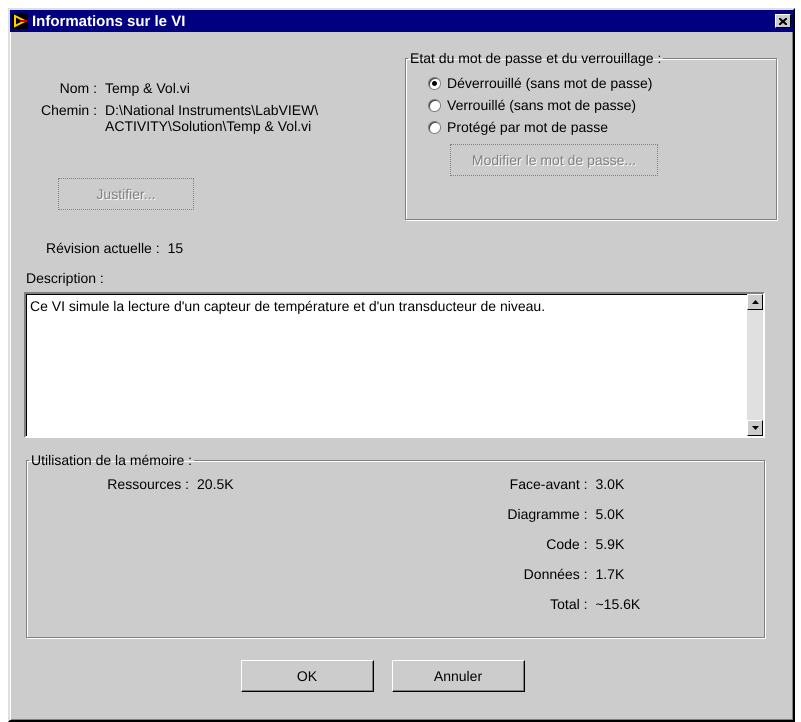  I want to click on radio-option: Verrouillé (sans mot de passe), so click(596, 105).